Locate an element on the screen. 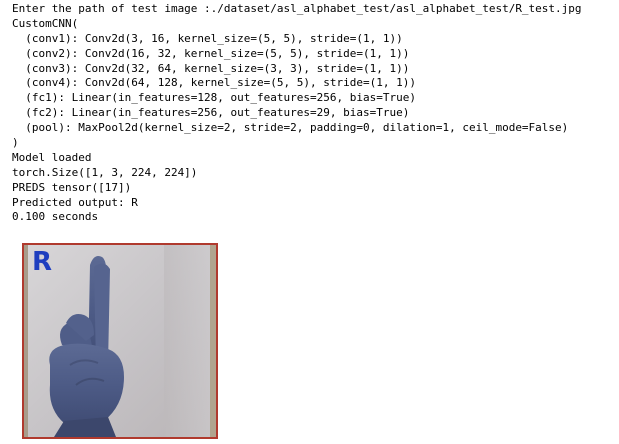 The image size is (619, 444). hand-sign-image is located at coordinates (120, 341).